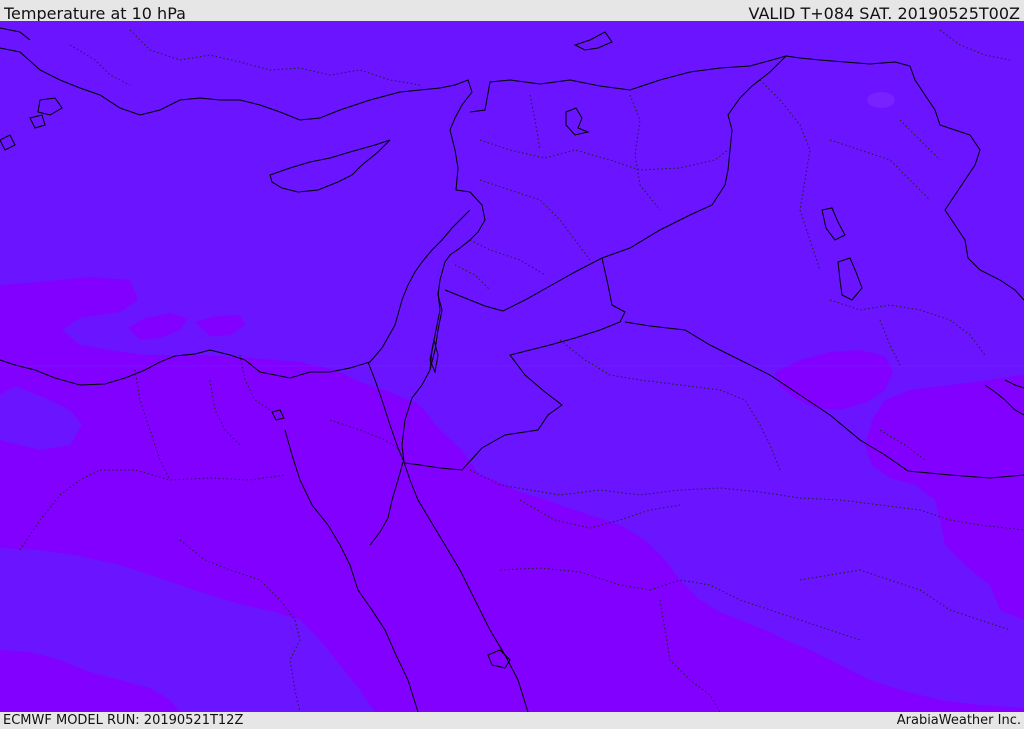 The height and width of the screenshot is (729, 1024). Describe the element at coordinates (123, 720) in the screenshot. I see `model-run: ECMWF MODEL RUN: 20190521T12Z` at that location.